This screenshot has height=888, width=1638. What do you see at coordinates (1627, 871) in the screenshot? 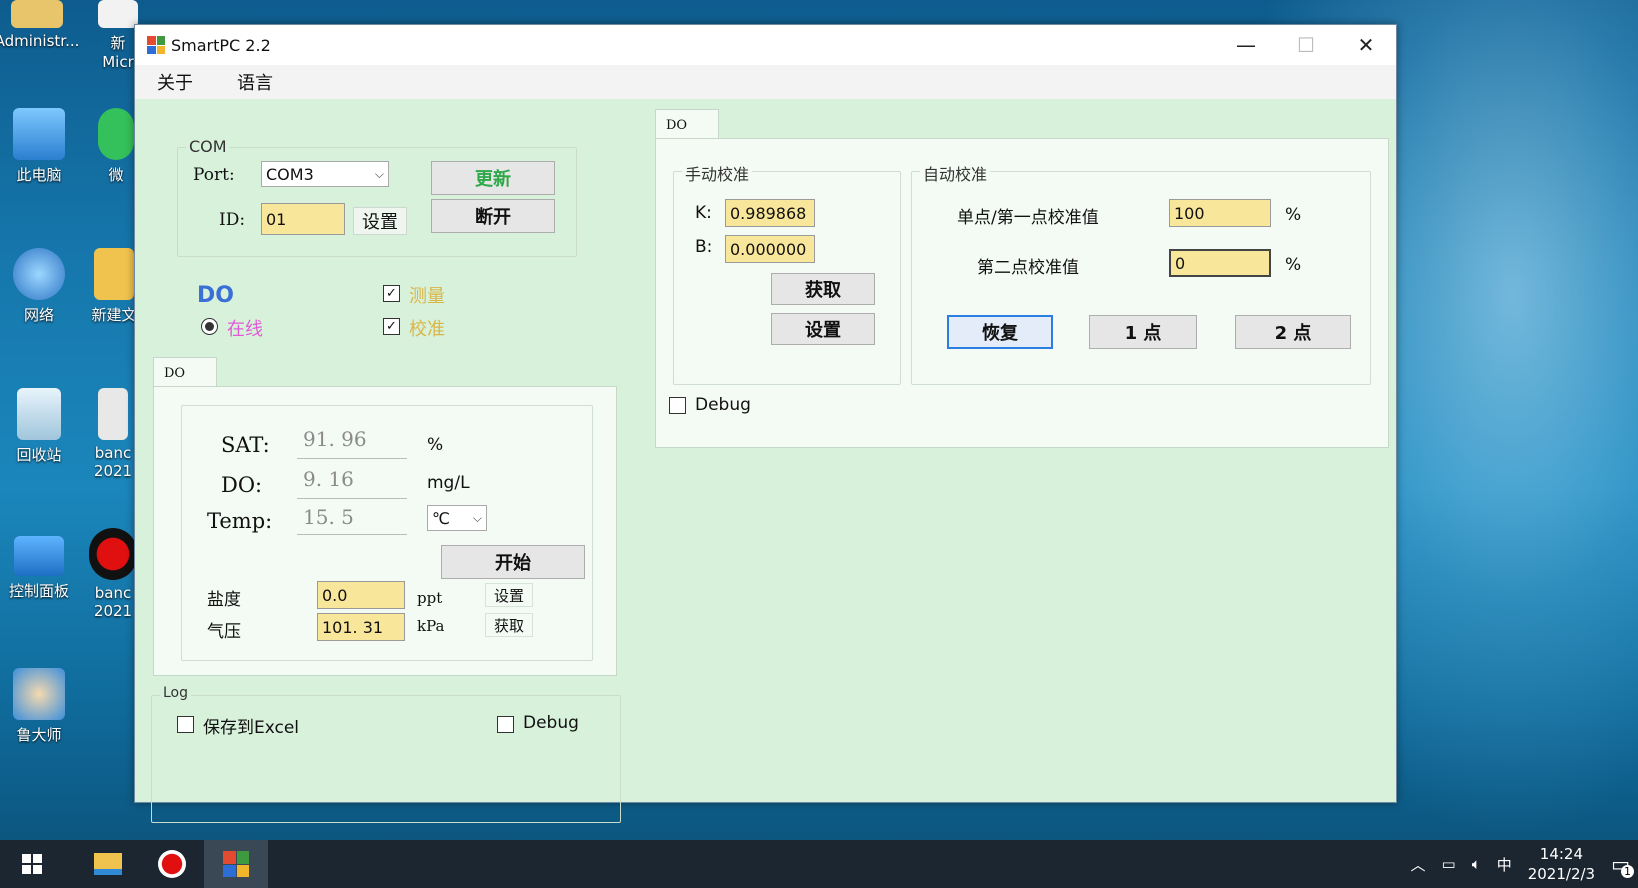
I see `notification-count: 1` at bounding box center [1627, 871].